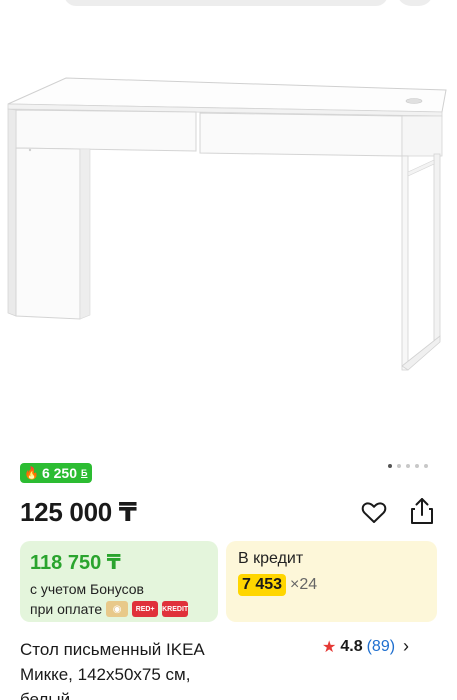  I want to click on favorite-button, so click(374, 513).